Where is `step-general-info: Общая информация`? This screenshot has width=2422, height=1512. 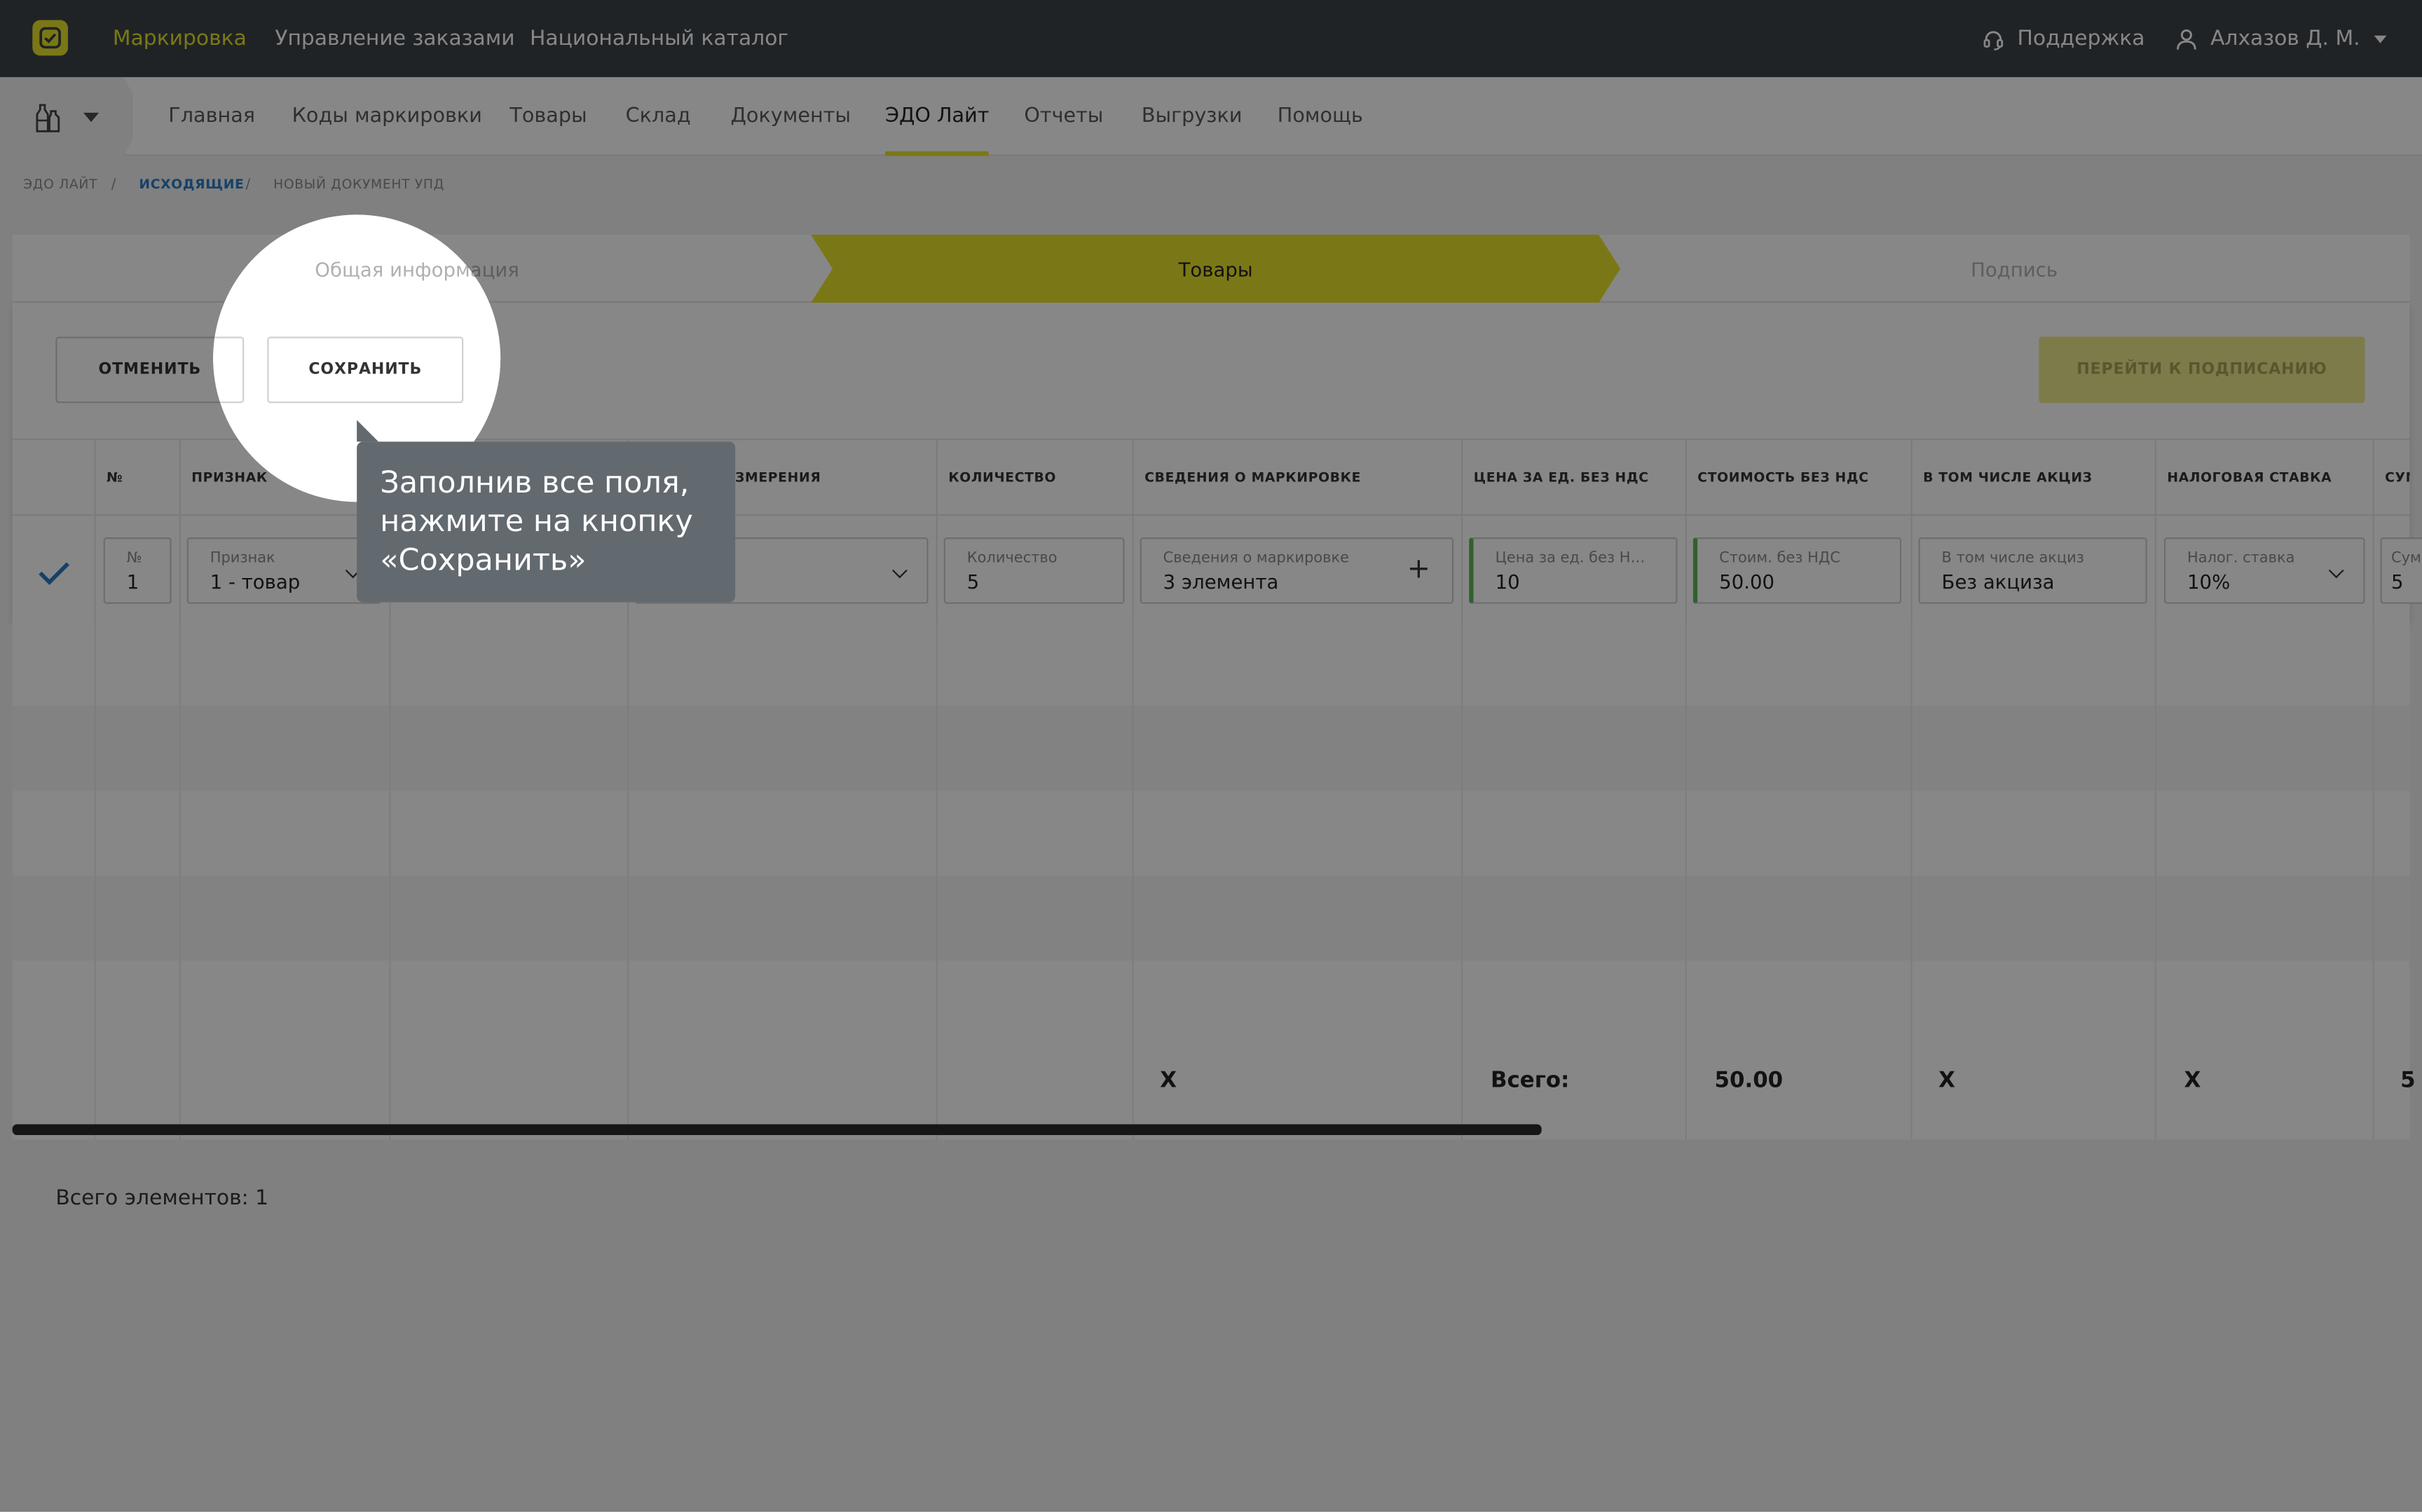 step-general-info: Общая информация is located at coordinates (408, 268).